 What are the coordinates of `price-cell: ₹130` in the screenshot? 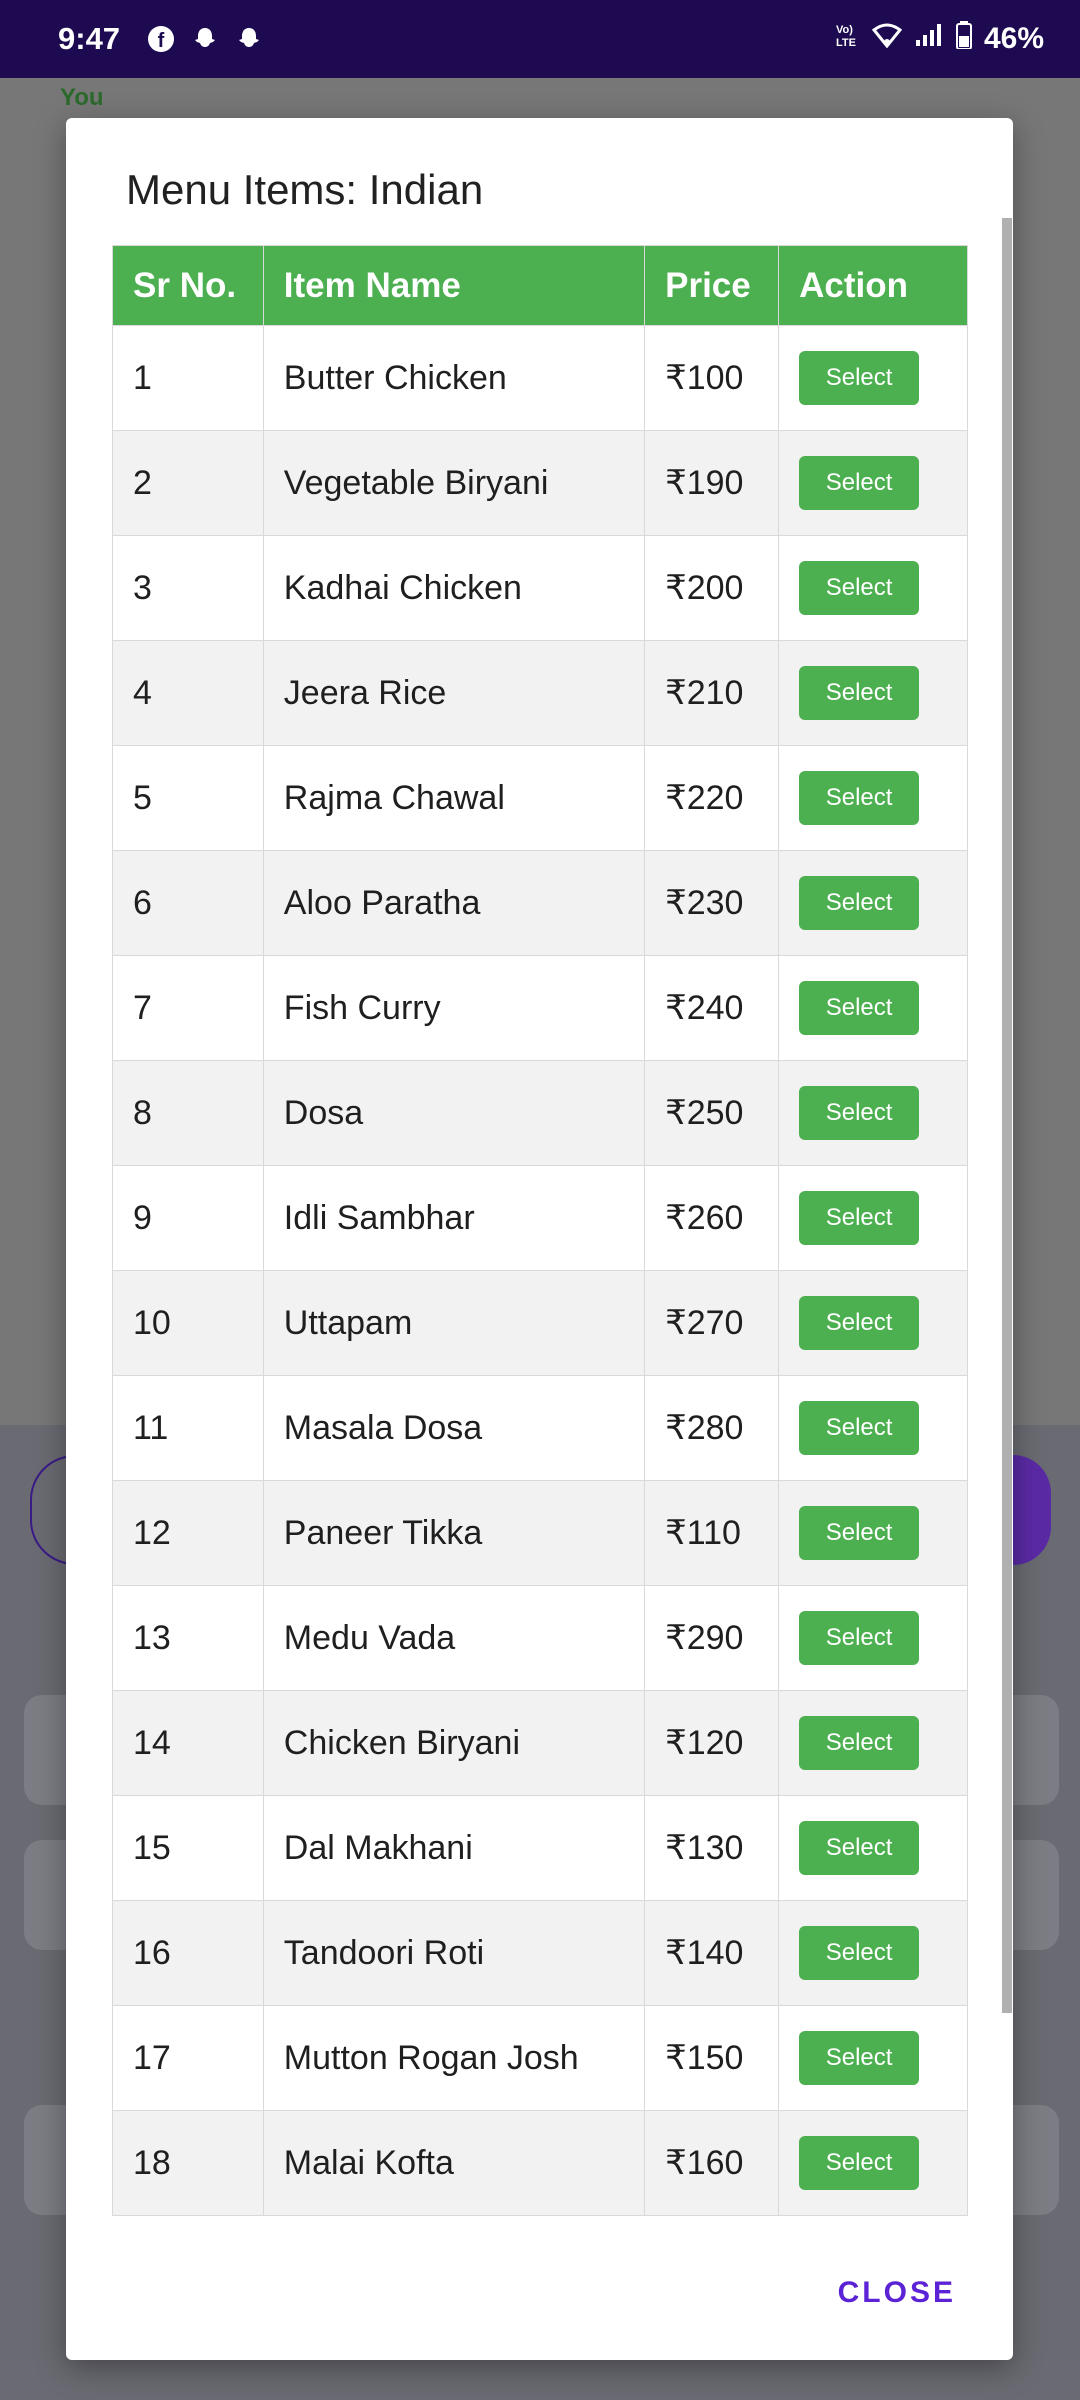 It's located at (712, 1848).